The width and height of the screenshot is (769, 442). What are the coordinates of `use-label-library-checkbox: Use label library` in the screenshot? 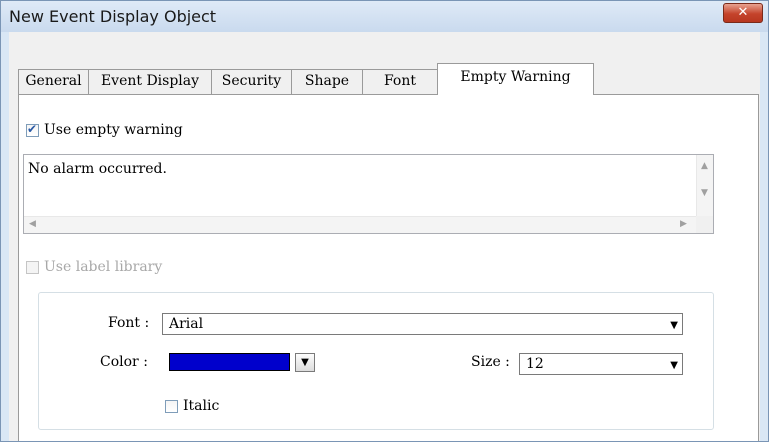 It's located at (94, 267).